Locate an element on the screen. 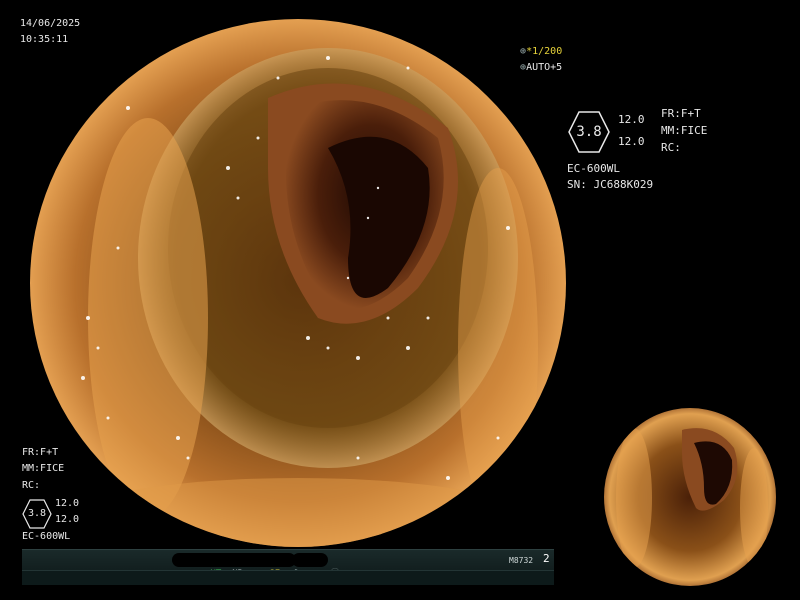 The image size is (800, 600). serial-number: SN: JC688K029 is located at coordinates (610, 184).